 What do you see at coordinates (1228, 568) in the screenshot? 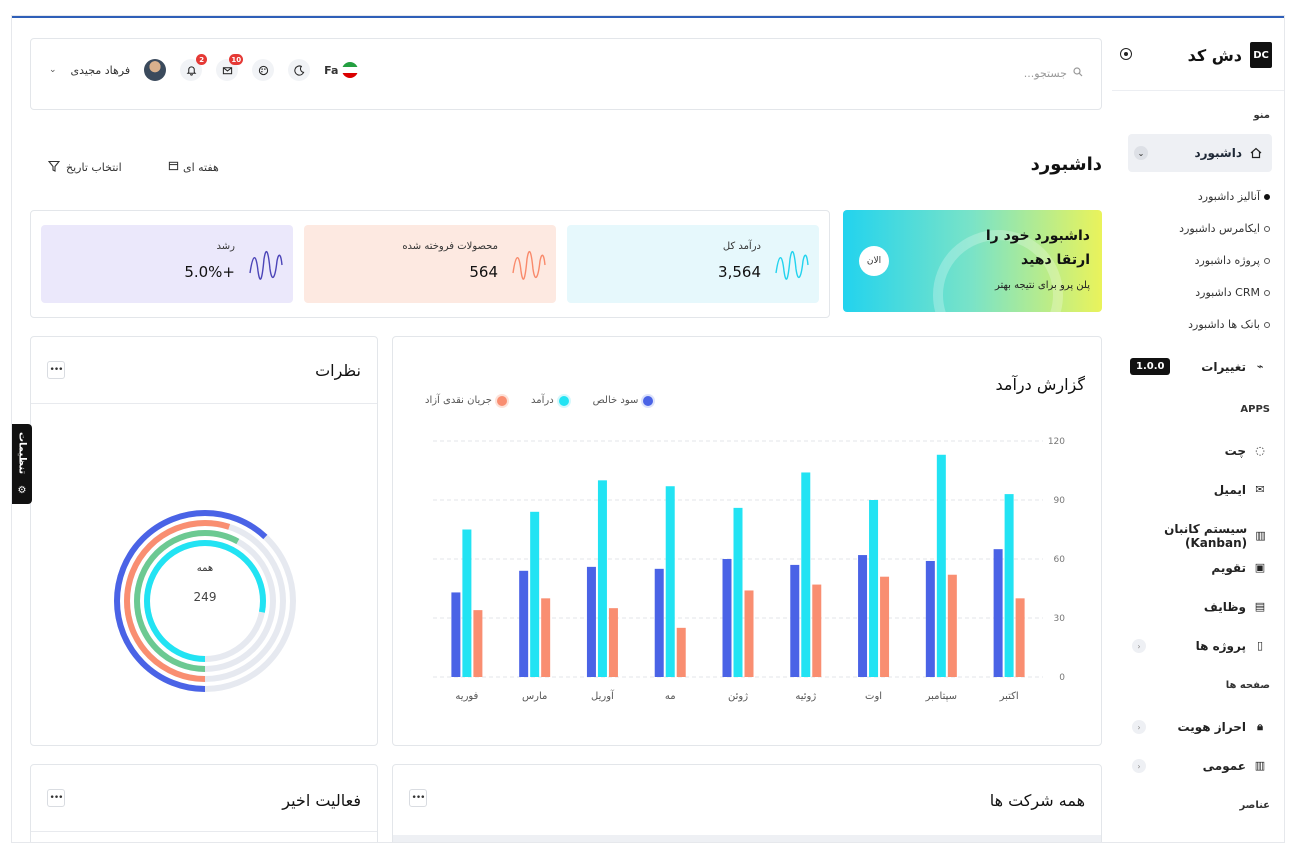
I see `sidebar-item-label: تقویم` at bounding box center [1228, 568].